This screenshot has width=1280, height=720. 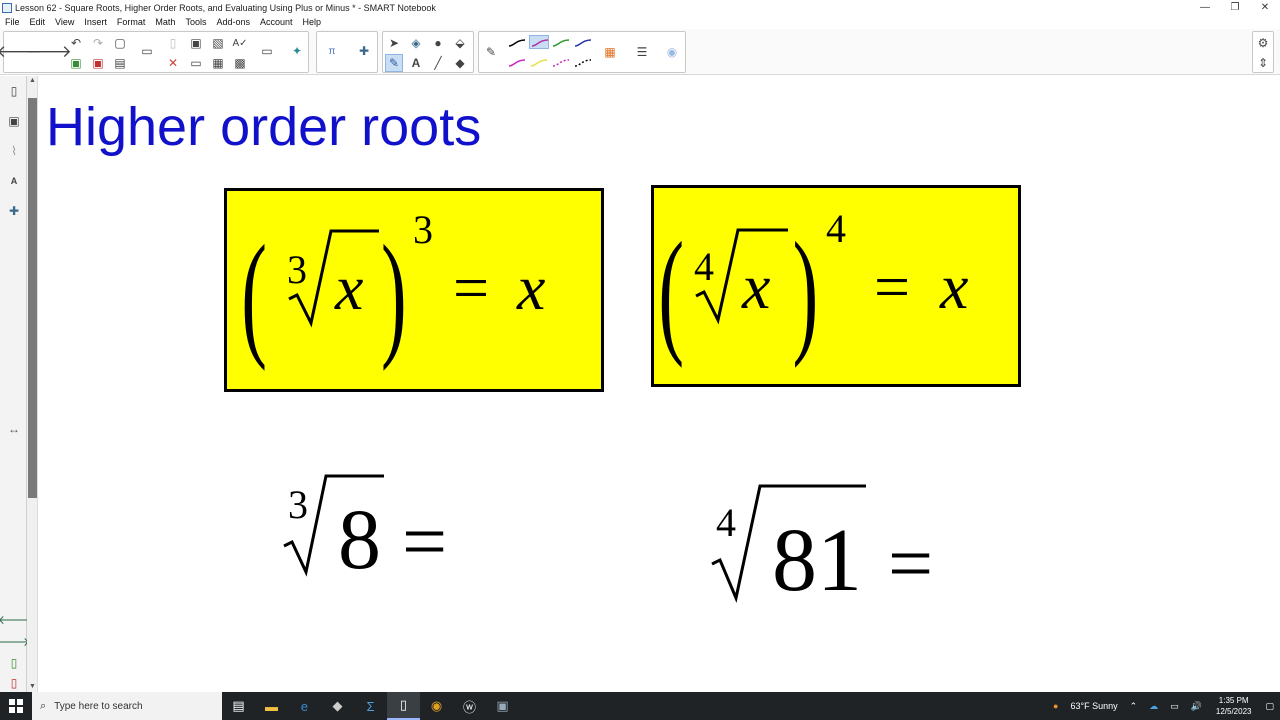 What do you see at coordinates (120, 43) in the screenshot?
I see `new-page-icon: ▢` at bounding box center [120, 43].